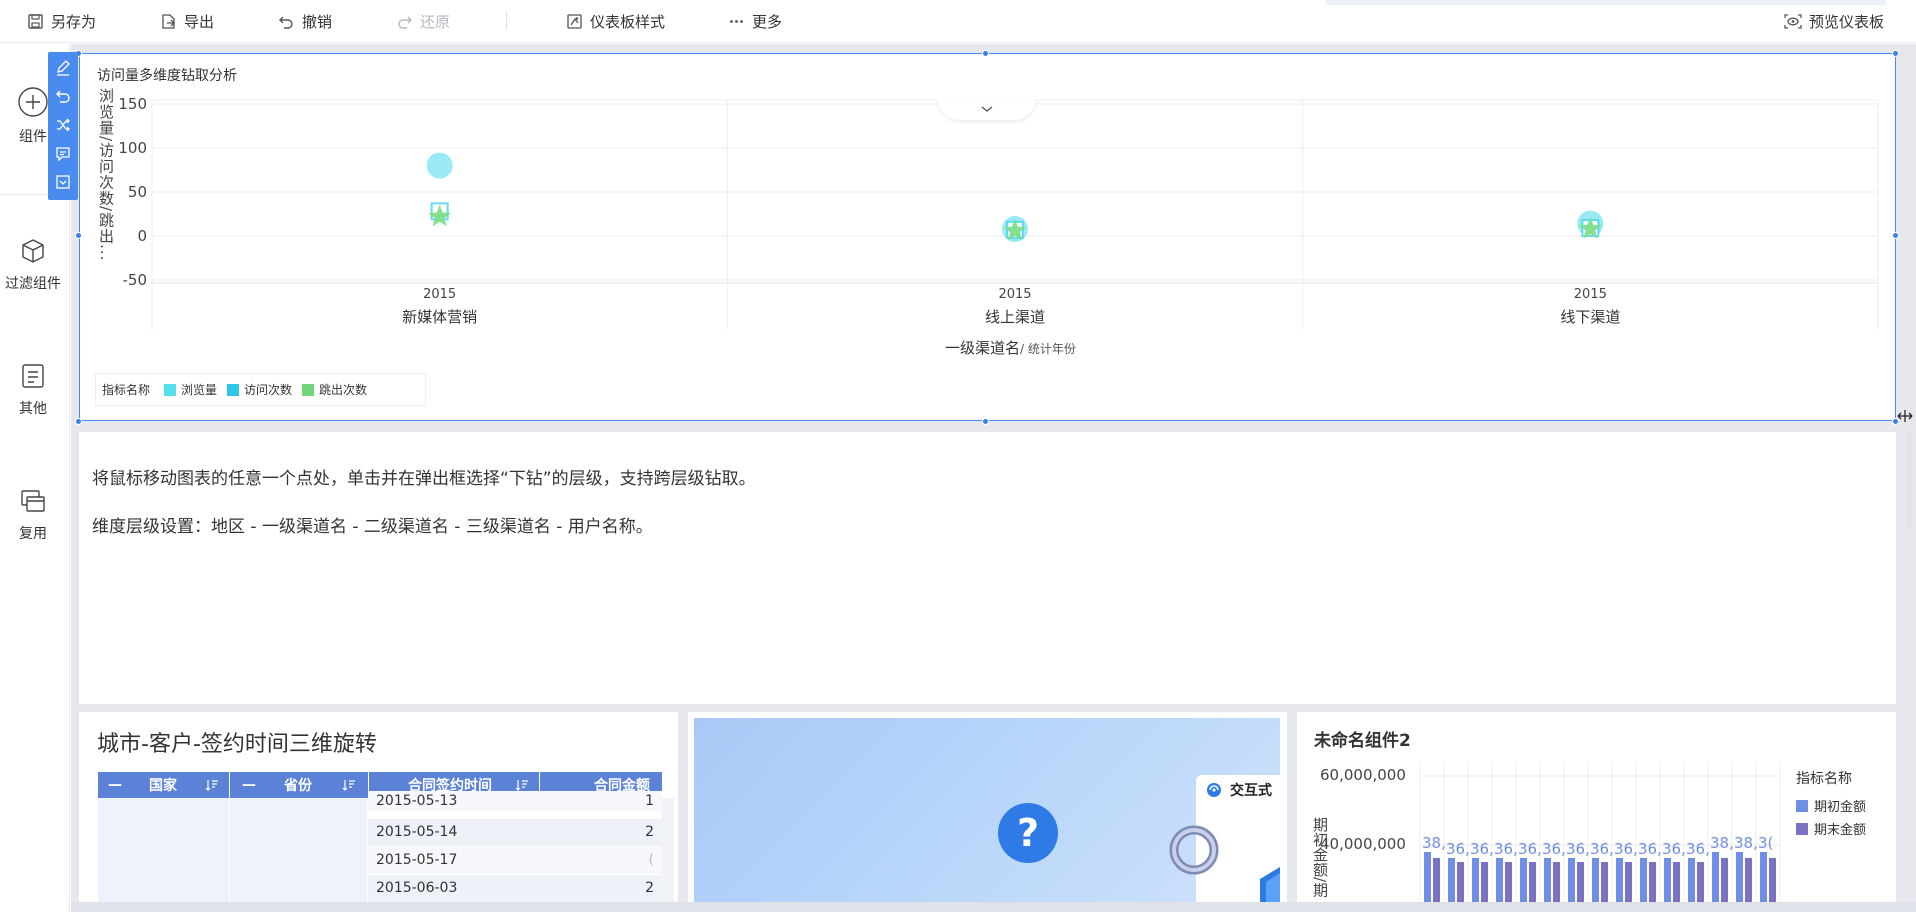 The width and height of the screenshot is (1916, 912). What do you see at coordinates (1010, 347) in the screenshot?
I see `chart-xlabel: 一级渠道名/ 统计年份` at bounding box center [1010, 347].